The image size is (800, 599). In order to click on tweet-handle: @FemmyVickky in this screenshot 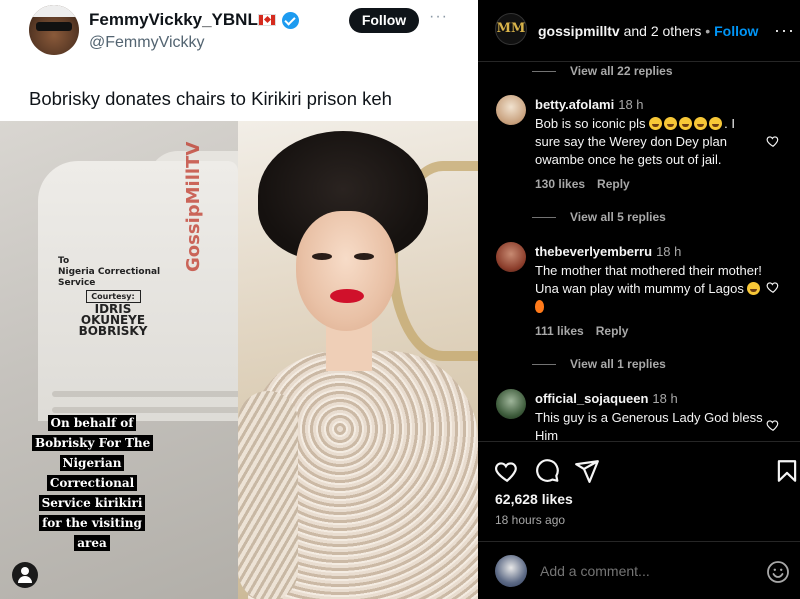, I will do `click(147, 43)`.